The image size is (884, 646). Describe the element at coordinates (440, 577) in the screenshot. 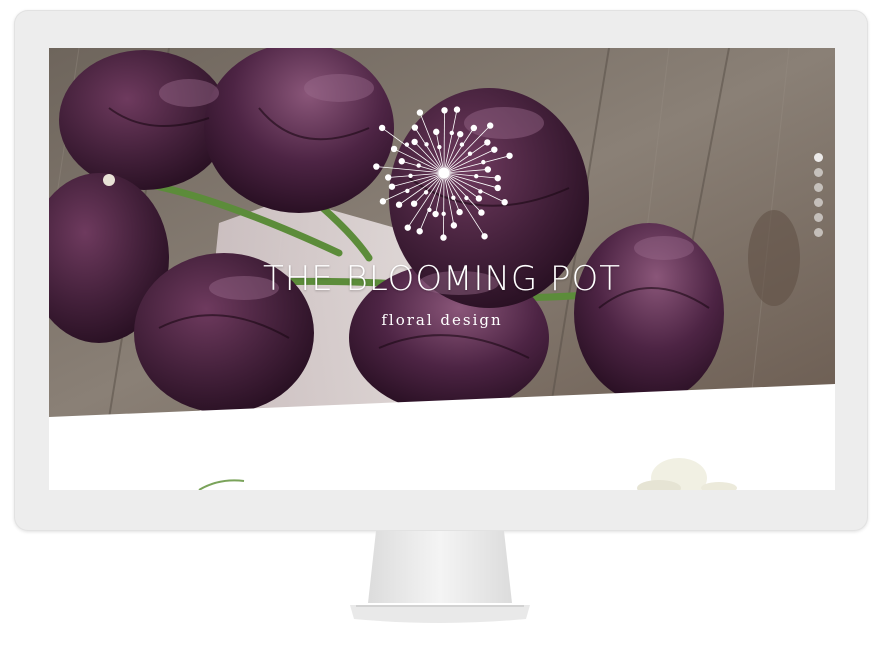

I see `monitor-stand` at that location.